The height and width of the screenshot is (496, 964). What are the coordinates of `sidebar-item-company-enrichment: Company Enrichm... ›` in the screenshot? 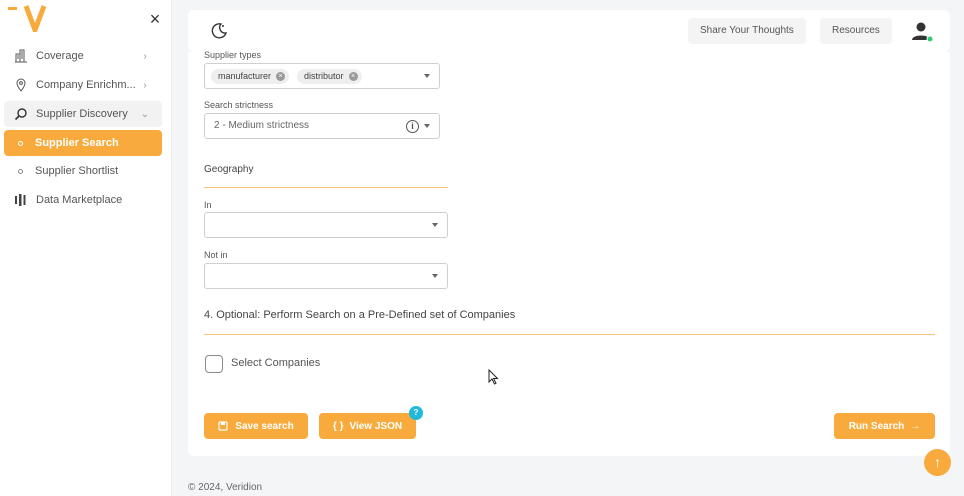 It's located at (83, 85).